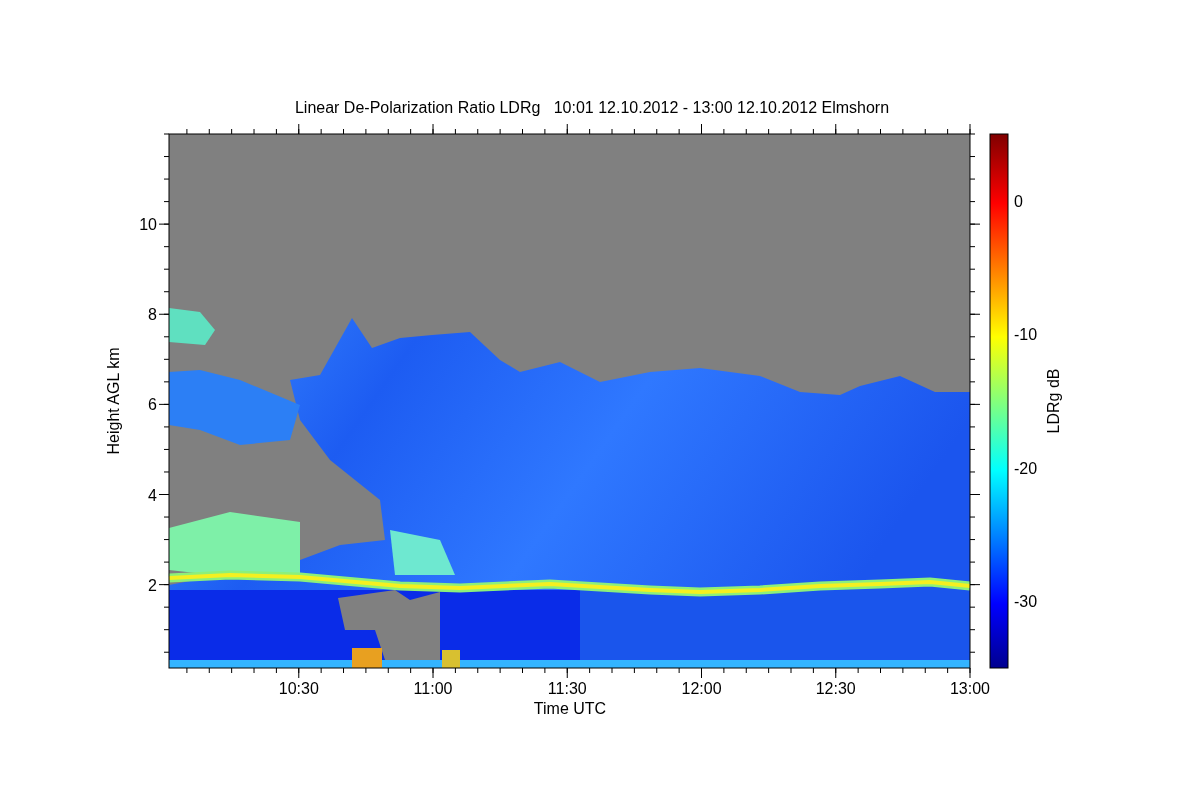 The width and height of the screenshot is (1200, 800). Describe the element at coordinates (1026, 468) in the screenshot. I see `colorbar-tick-label: -20` at that location.